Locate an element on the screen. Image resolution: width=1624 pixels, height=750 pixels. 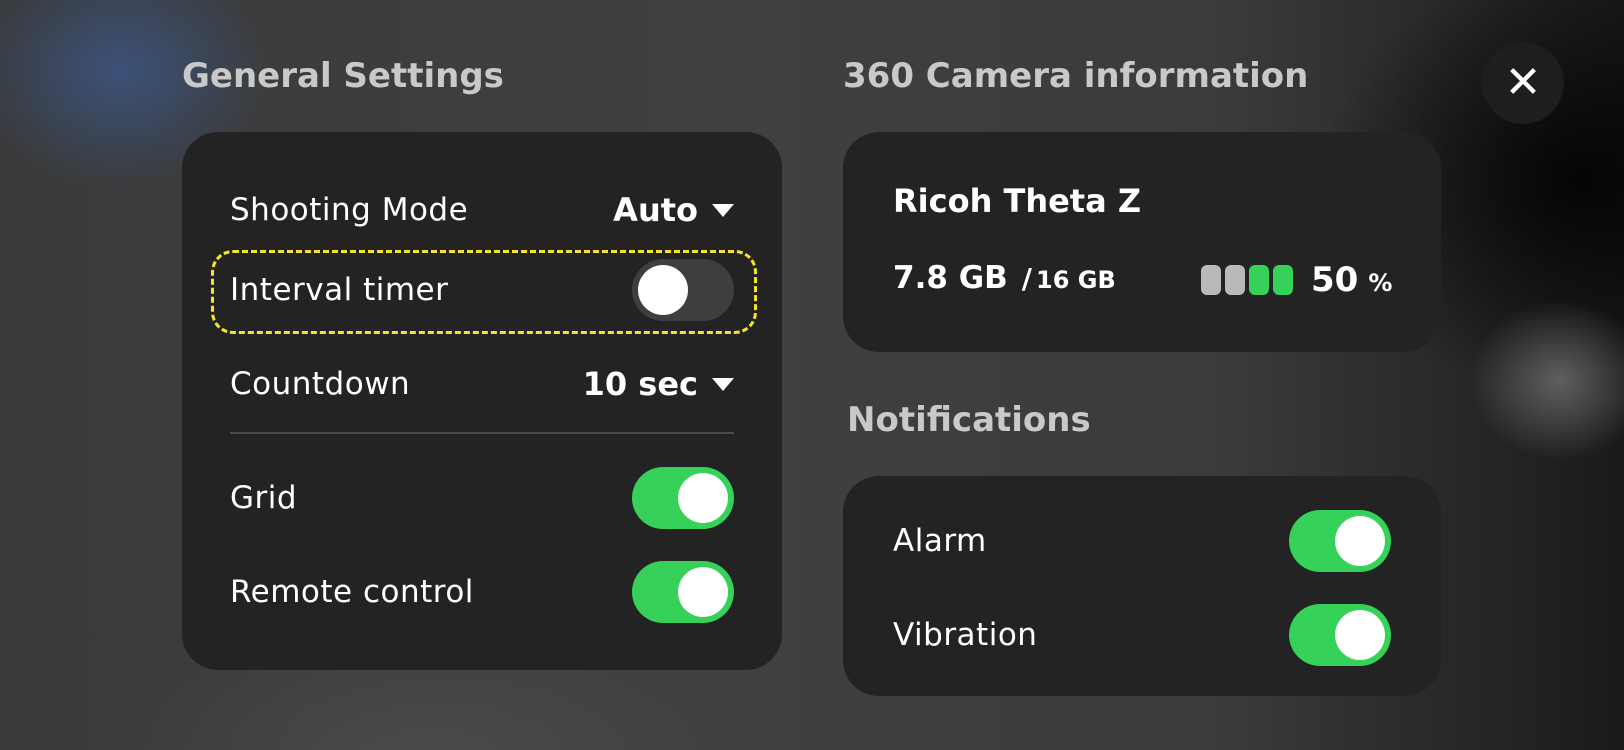
divider is located at coordinates (482, 433).